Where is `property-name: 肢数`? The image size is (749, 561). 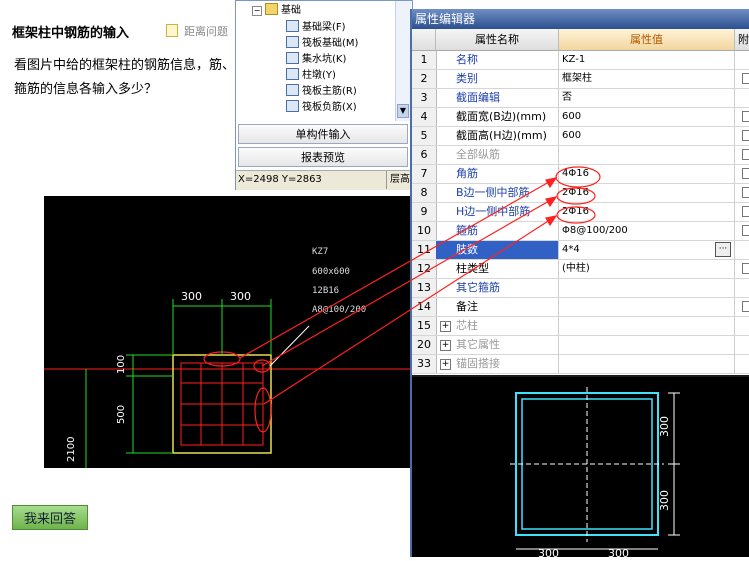 property-name: 肢数 is located at coordinates (497, 250).